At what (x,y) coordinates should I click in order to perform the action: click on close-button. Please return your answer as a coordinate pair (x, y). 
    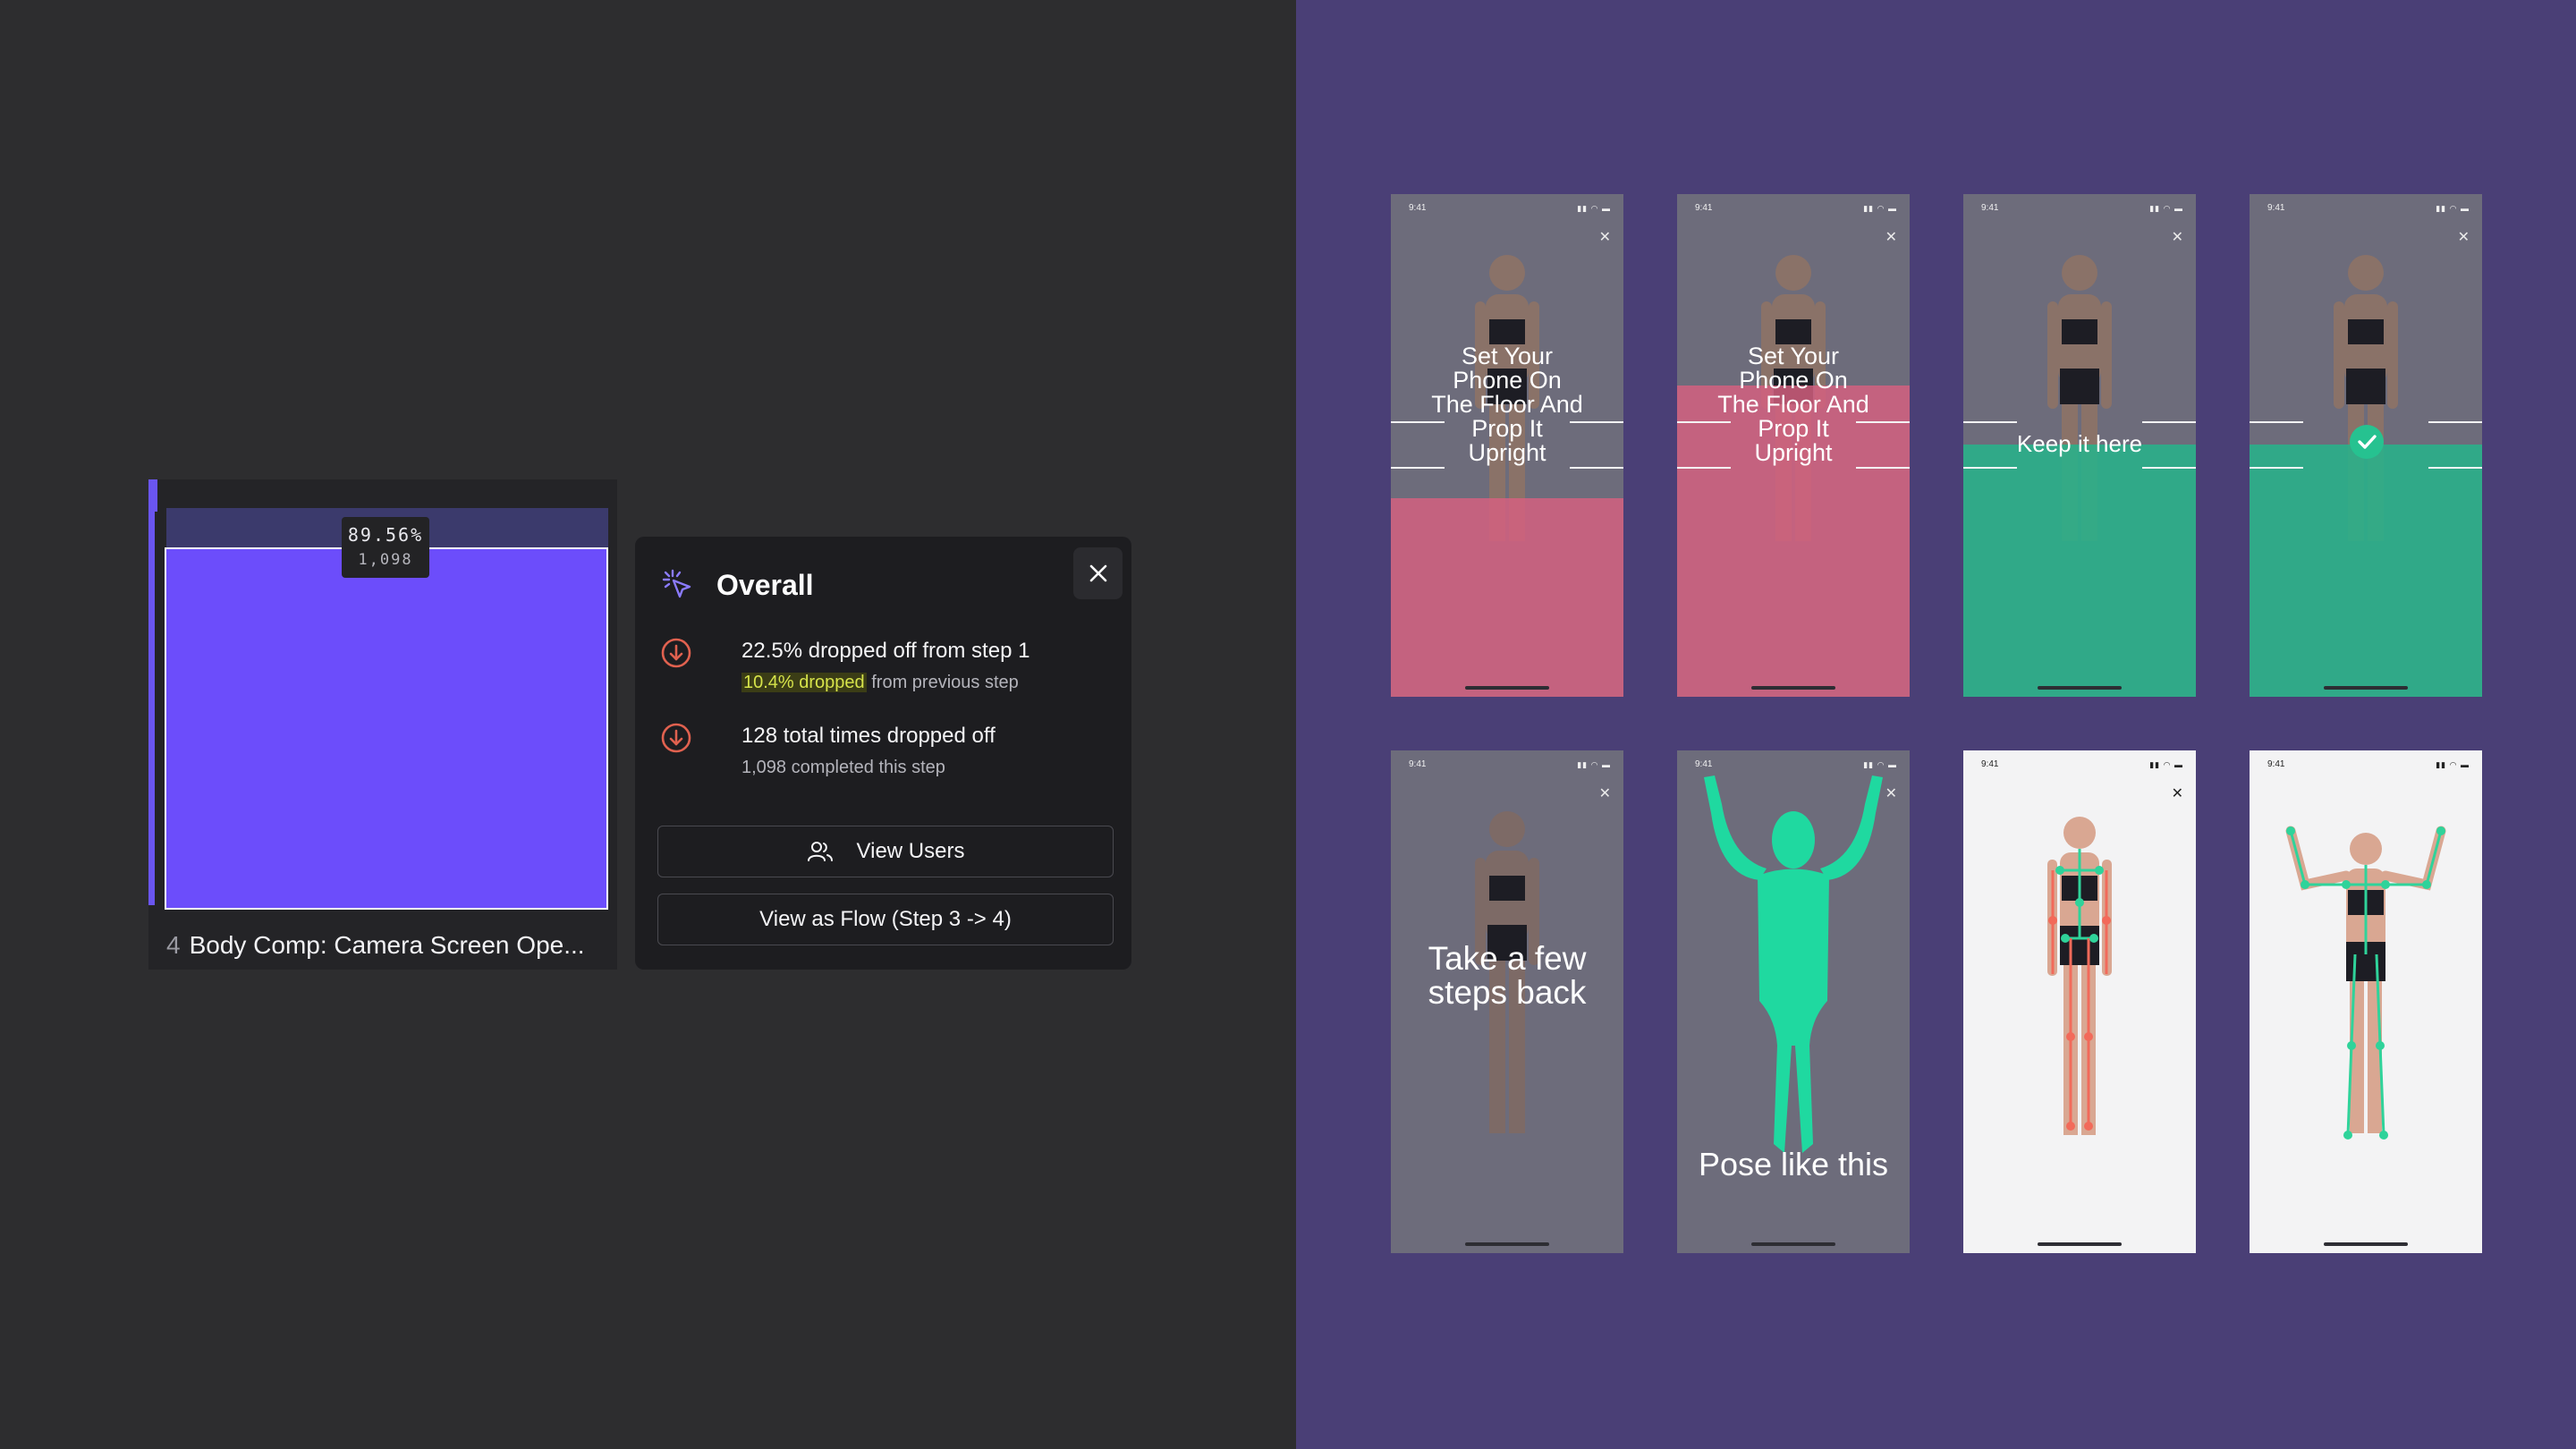
    Looking at the image, I should click on (1098, 573).